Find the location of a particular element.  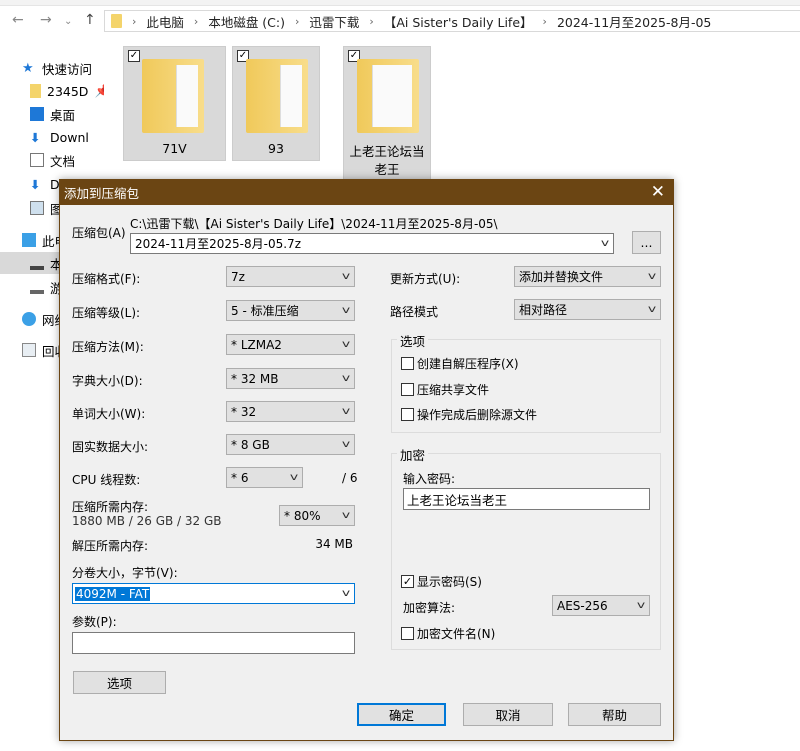

forward-icon: → is located at coordinates (46, 20).